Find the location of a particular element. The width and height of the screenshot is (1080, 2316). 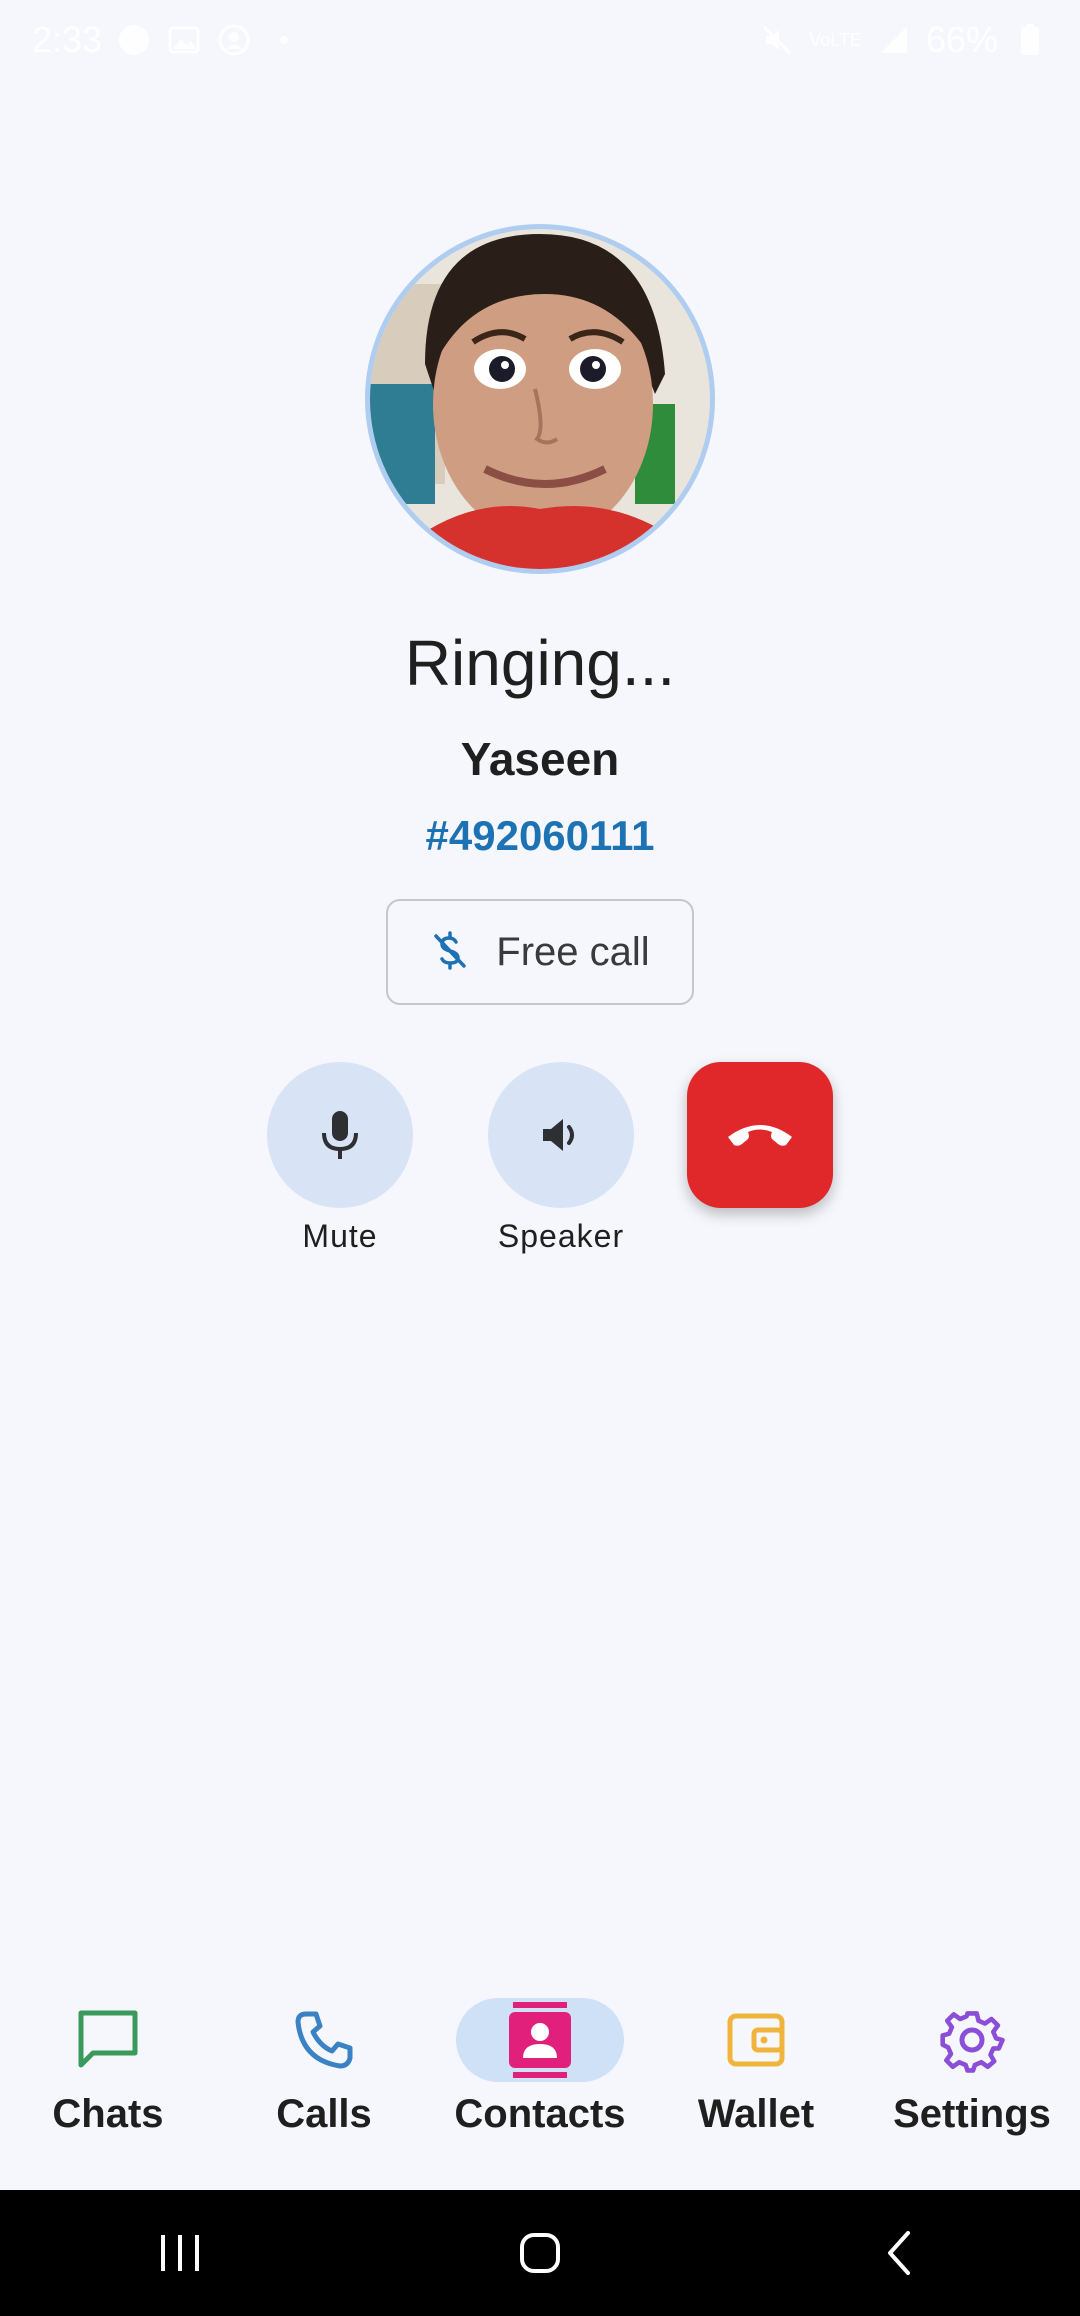

status-time: 2:33 is located at coordinates (67, 39).